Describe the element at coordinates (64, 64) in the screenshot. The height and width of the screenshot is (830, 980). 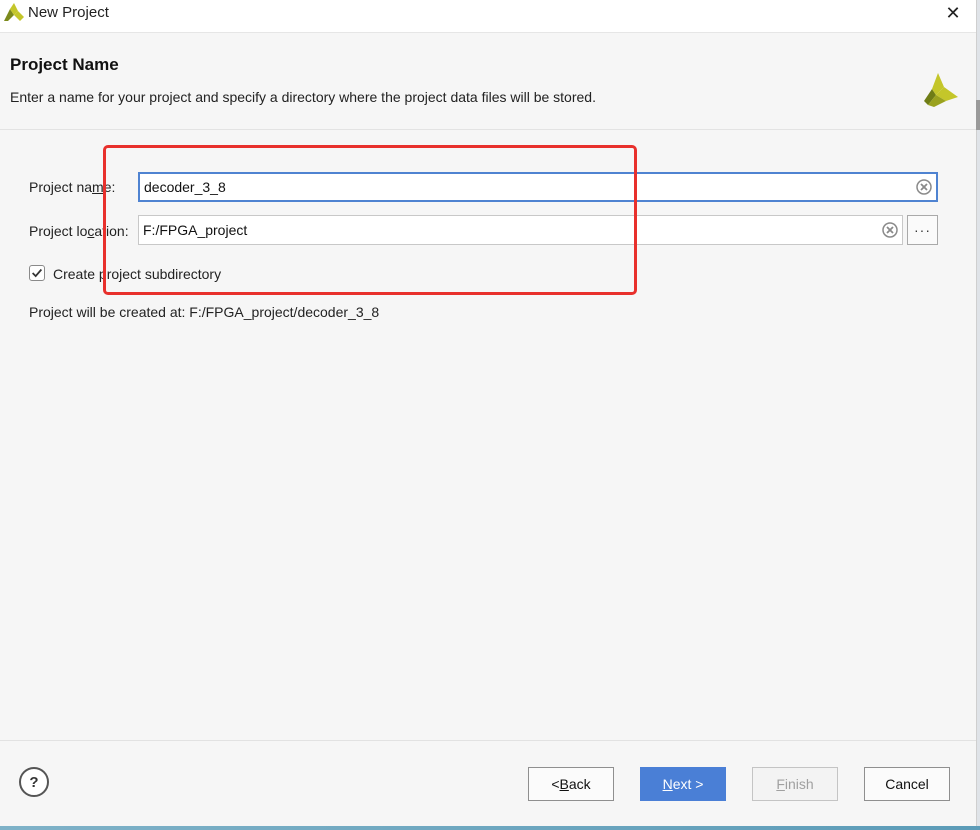
I see `page-title: Project Name` at that location.